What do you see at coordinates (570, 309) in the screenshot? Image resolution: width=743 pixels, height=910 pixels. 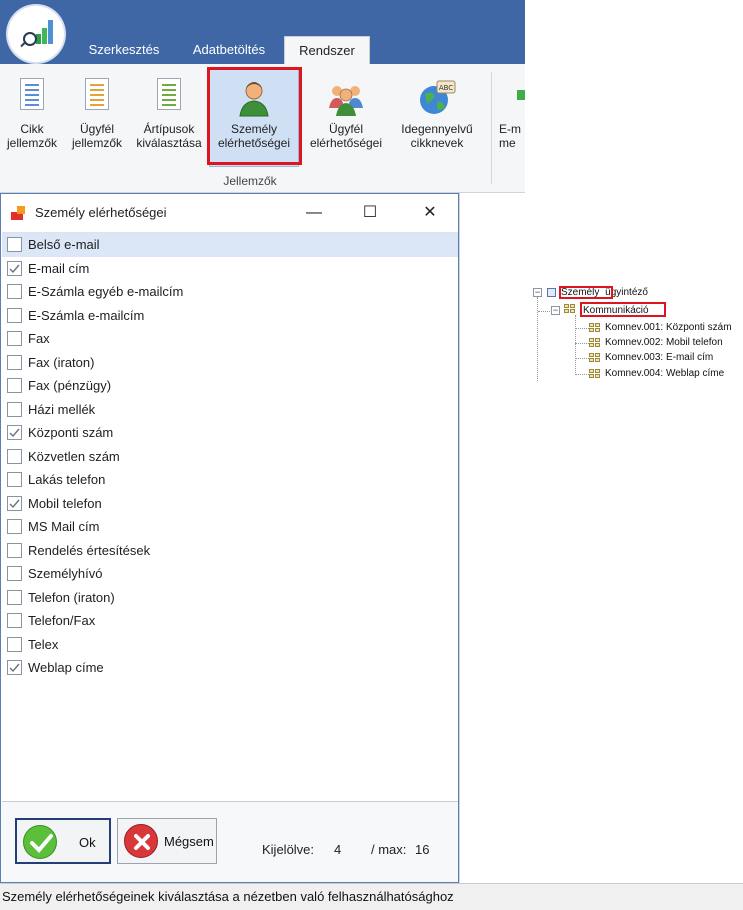 I see `folder-node-icon` at bounding box center [570, 309].